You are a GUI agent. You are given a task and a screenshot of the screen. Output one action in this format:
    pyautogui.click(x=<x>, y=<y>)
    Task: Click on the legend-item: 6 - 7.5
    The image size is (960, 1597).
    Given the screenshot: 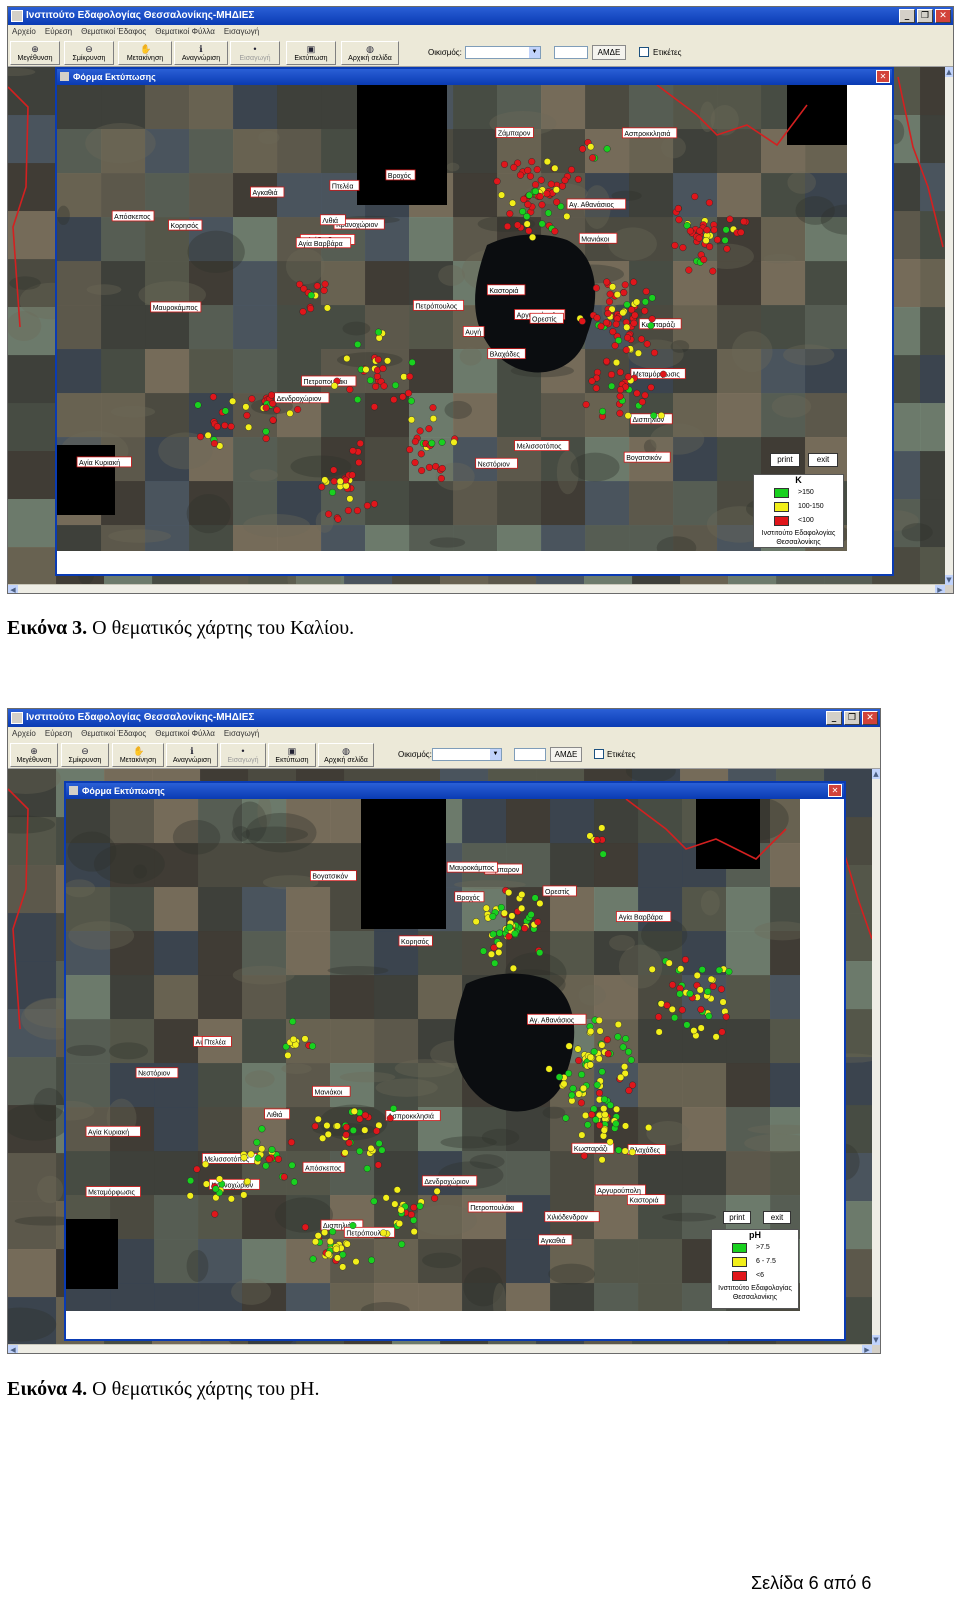 What is the action you would take?
    pyautogui.click(x=755, y=1262)
    